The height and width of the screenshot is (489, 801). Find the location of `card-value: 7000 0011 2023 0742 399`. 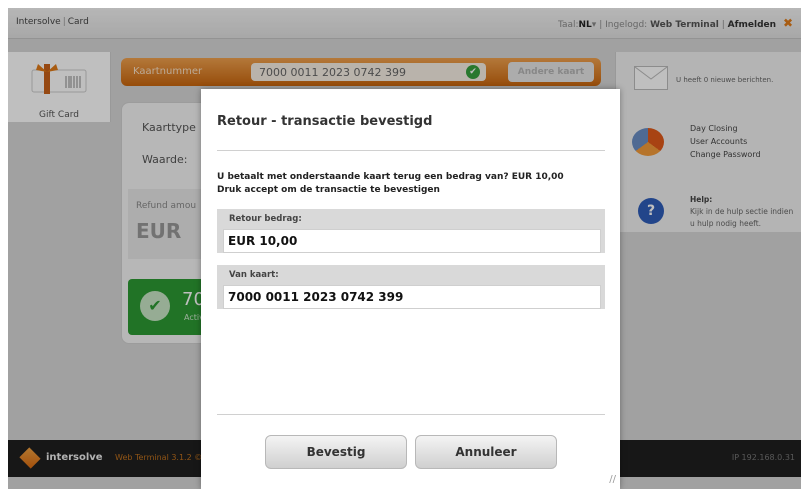

card-value: 7000 0011 2023 0742 399 is located at coordinates (316, 297).